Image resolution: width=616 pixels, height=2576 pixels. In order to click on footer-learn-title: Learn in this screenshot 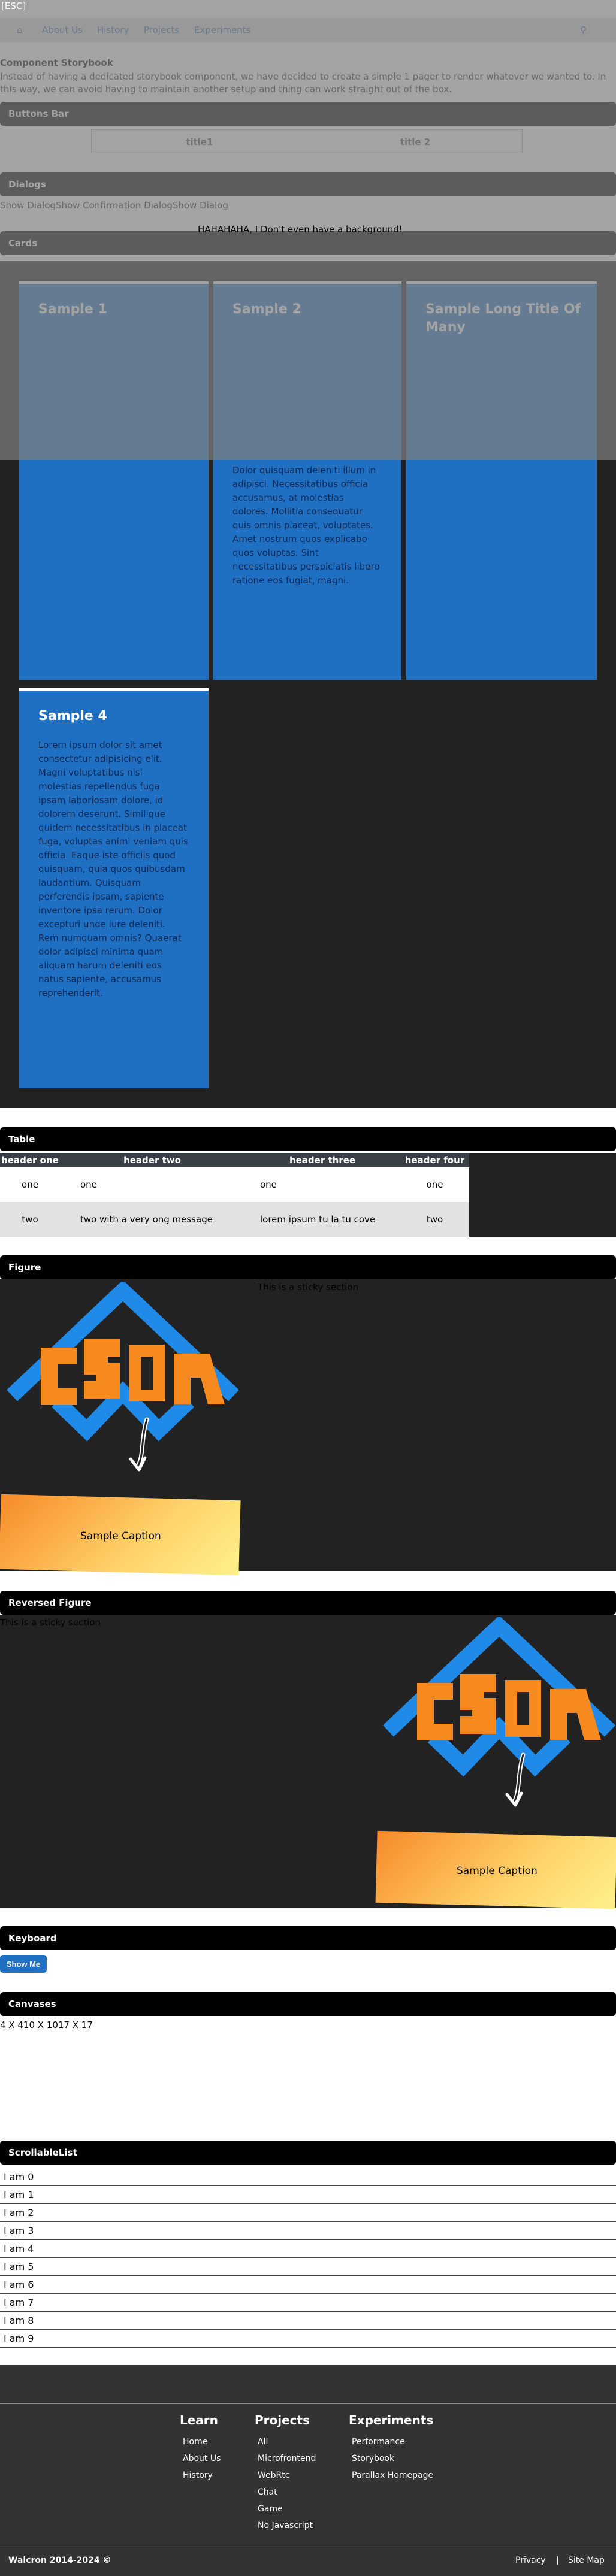, I will do `click(199, 2420)`.